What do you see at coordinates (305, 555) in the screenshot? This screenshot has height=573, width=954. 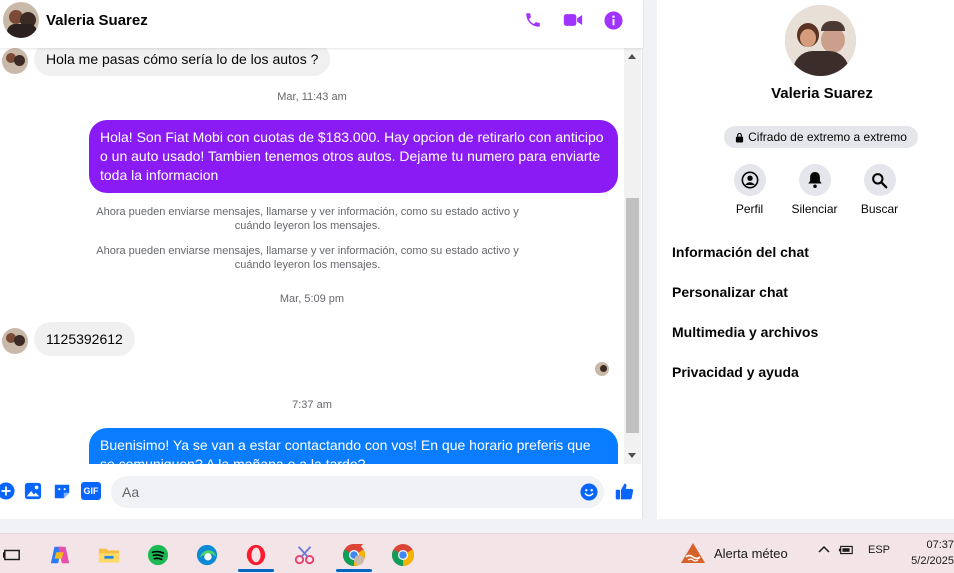 I see `snipping-tool-icon` at bounding box center [305, 555].